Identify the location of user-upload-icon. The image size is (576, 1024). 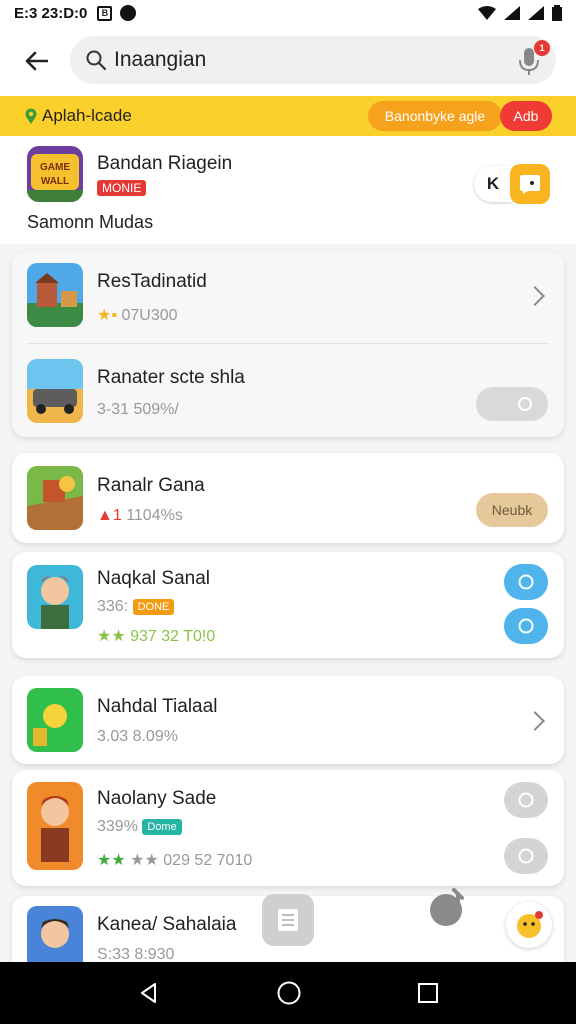
(447, 907).